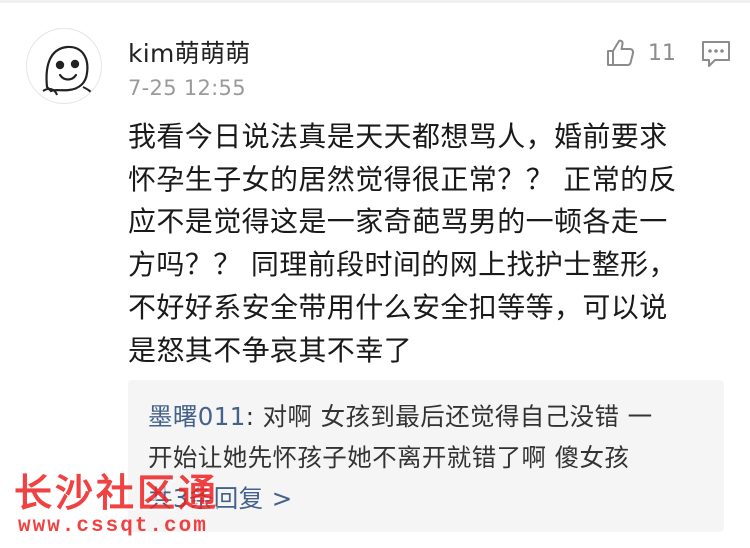 This screenshot has width=750, height=548. Describe the element at coordinates (402, 179) in the screenshot. I see `comment-body-line: 怀孕生子女的居然觉得很正常？？ 正常的反` at that location.